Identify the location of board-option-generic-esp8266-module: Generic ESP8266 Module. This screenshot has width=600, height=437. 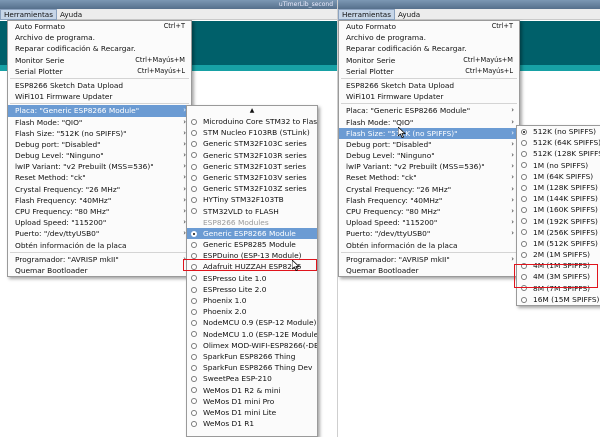
(252, 233).